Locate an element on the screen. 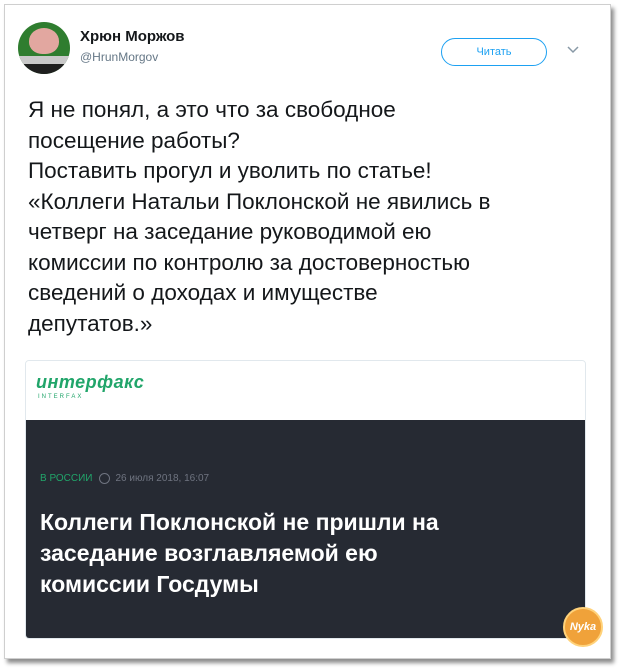 The height and width of the screenshot is (671, 621). author-name: Хрюн Моржов is located at coordinates (132, 36).